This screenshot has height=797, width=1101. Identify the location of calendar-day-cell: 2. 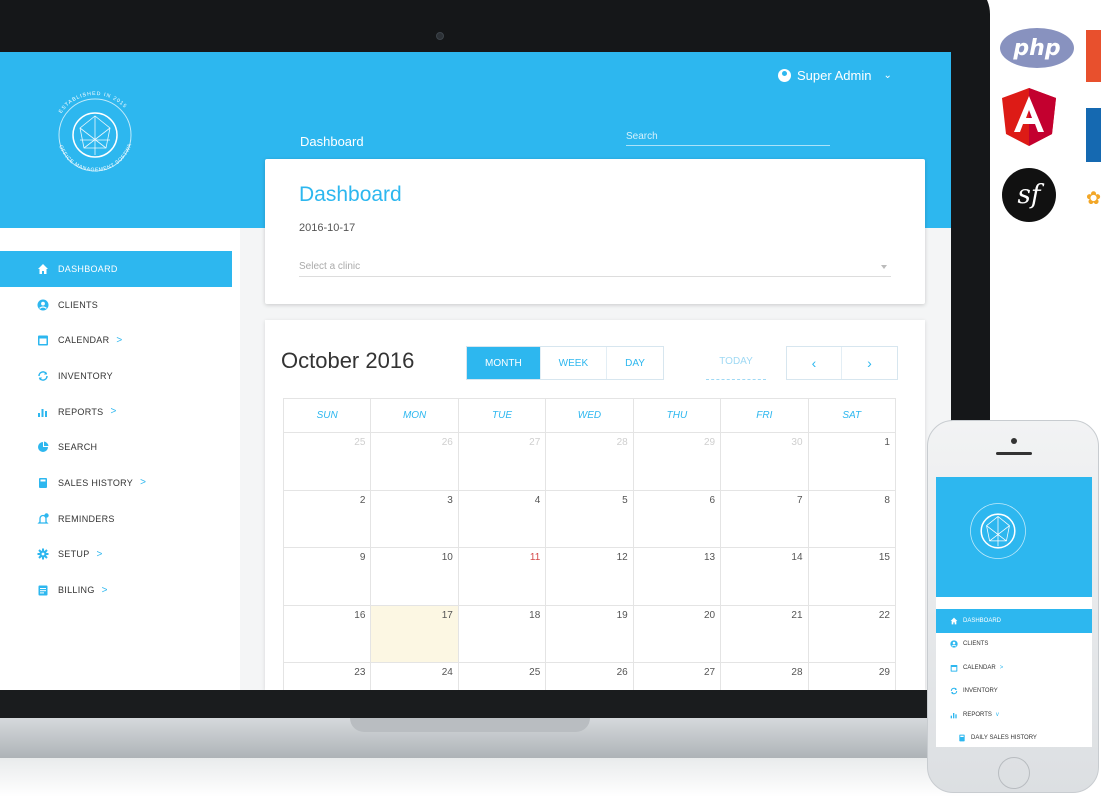
(328, 518).